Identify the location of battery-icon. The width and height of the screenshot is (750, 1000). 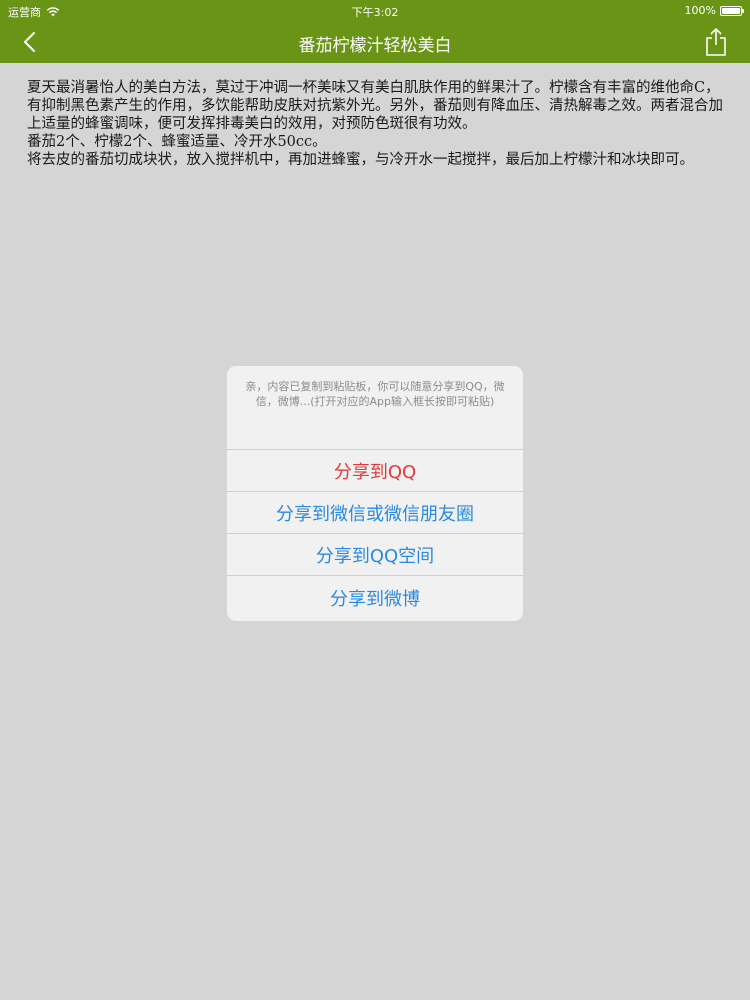
(732, 10).